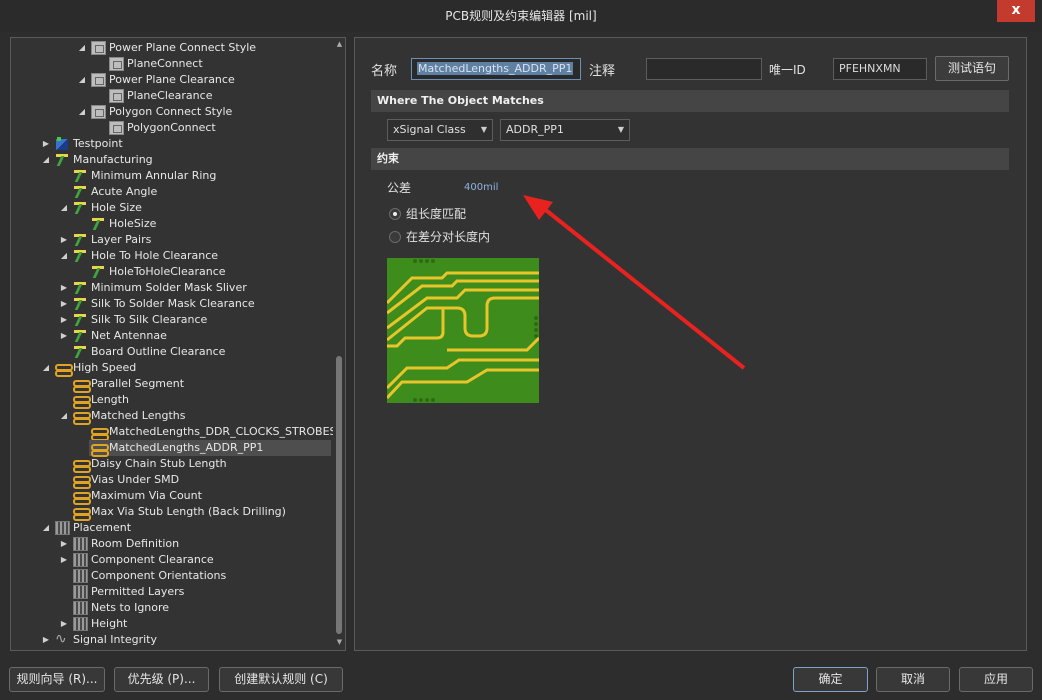 The height and width of the screenshot is (700, 1042). I want to click on annotation-arrow-icon, so click(634, 282).